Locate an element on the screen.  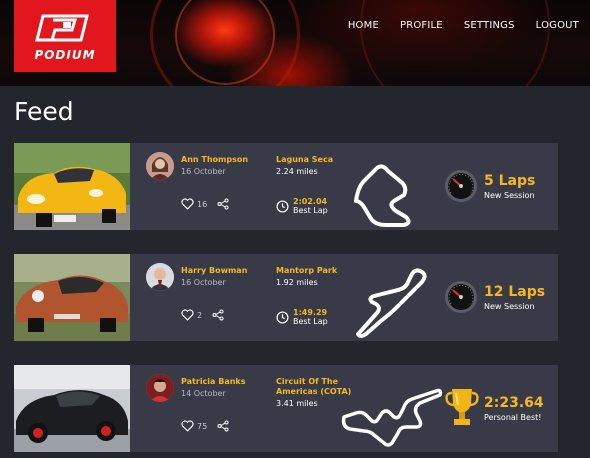
user-name: Ann Thompson is located at coordinates (214, 159).